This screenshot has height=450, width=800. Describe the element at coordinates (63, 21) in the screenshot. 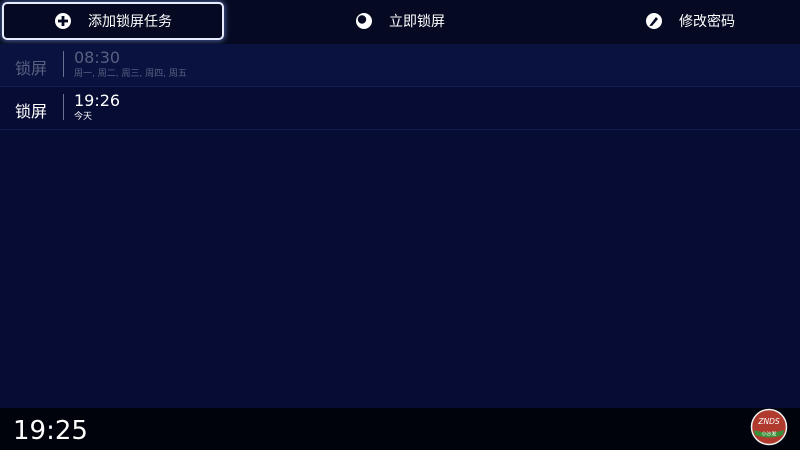

I see `plus-circle-icon` at that location.